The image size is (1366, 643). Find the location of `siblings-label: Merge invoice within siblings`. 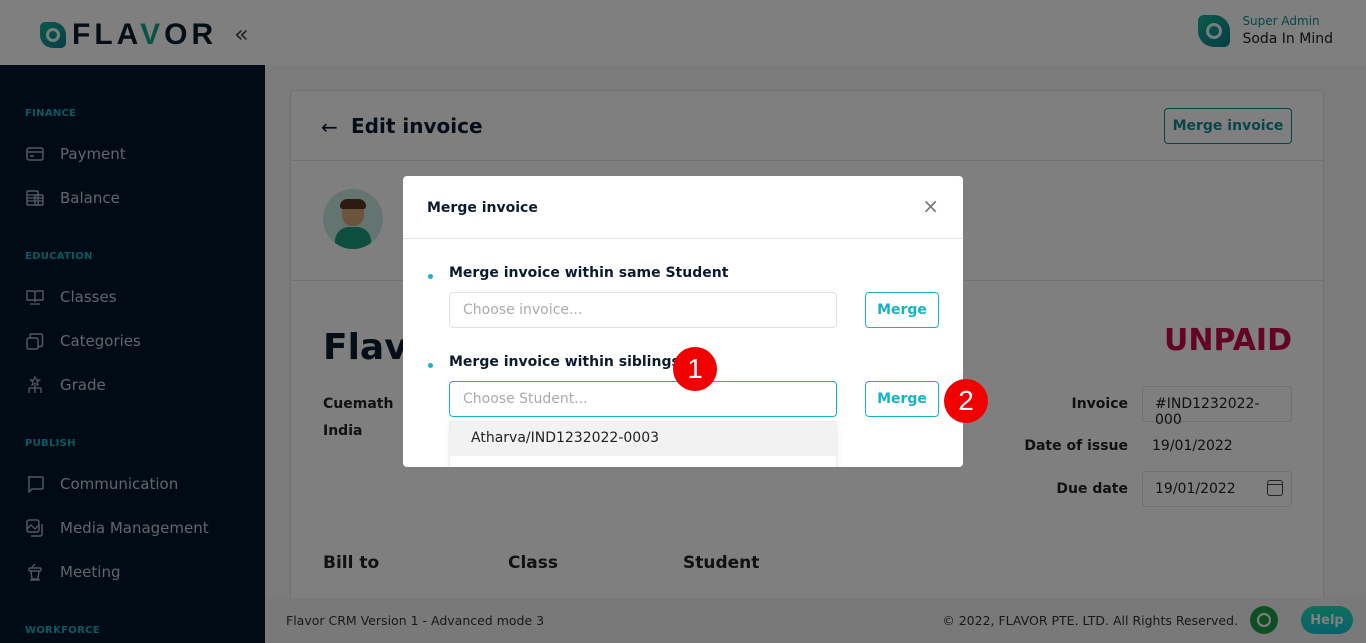

siblings-label: Merge invoice within siblings is located at coordinates (564, 362).